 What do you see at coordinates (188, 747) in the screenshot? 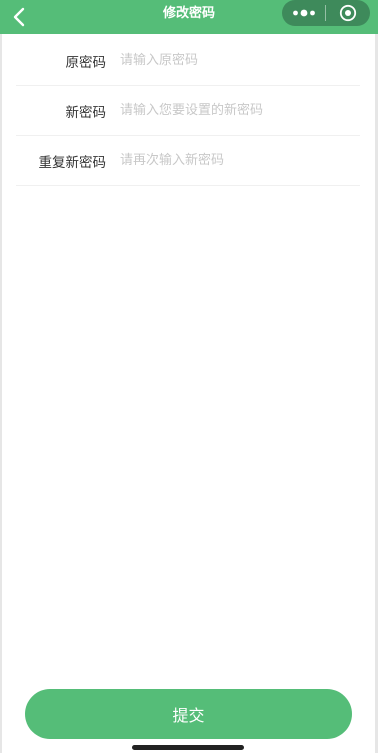
I see `home-indicator` at bounding box center [188, 747].